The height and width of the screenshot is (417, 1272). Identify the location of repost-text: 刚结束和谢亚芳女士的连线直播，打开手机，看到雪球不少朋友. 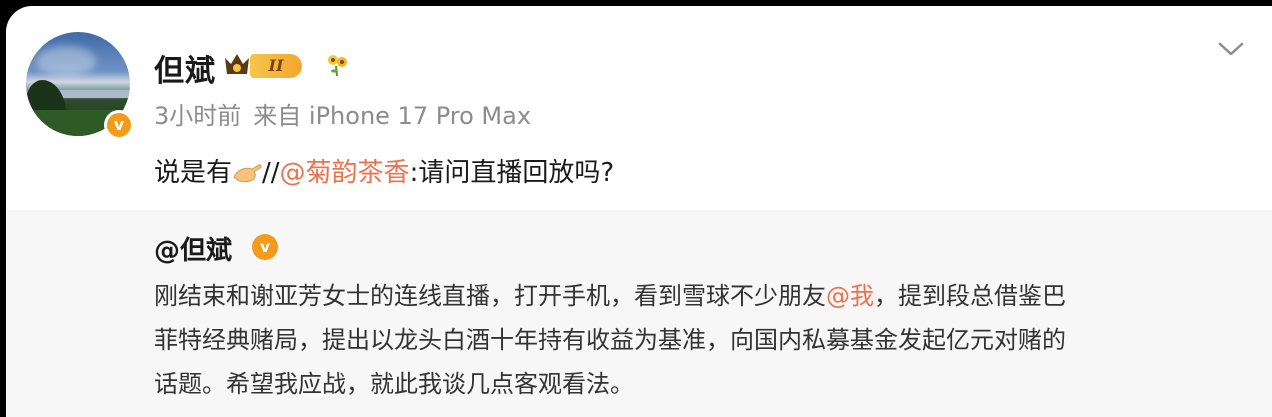
(490, 296).